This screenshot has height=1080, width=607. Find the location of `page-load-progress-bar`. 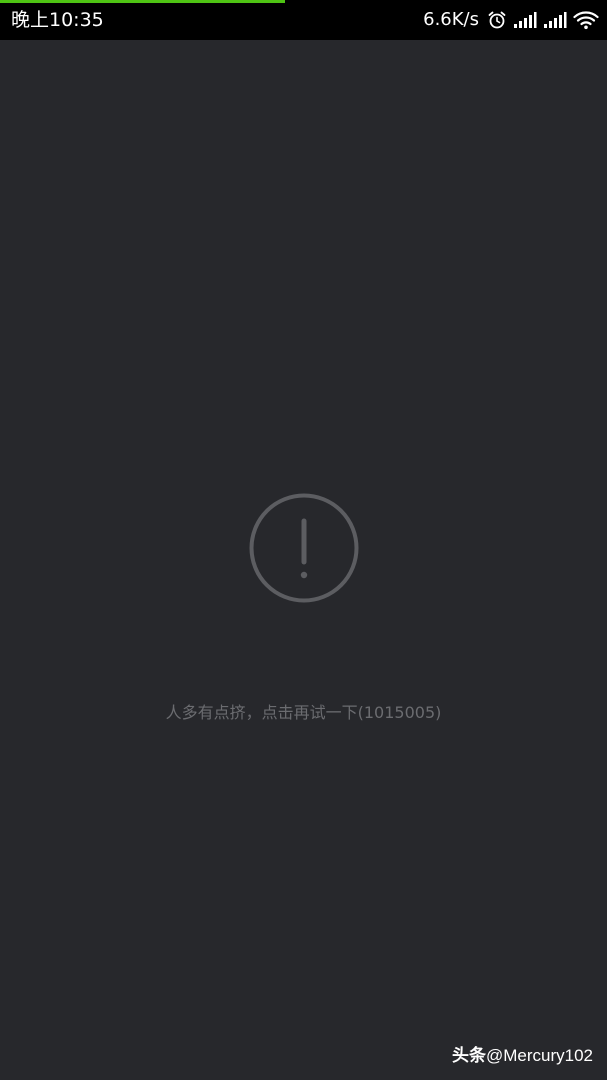

page-load-progress-bar is located at coordinates (143, 1).